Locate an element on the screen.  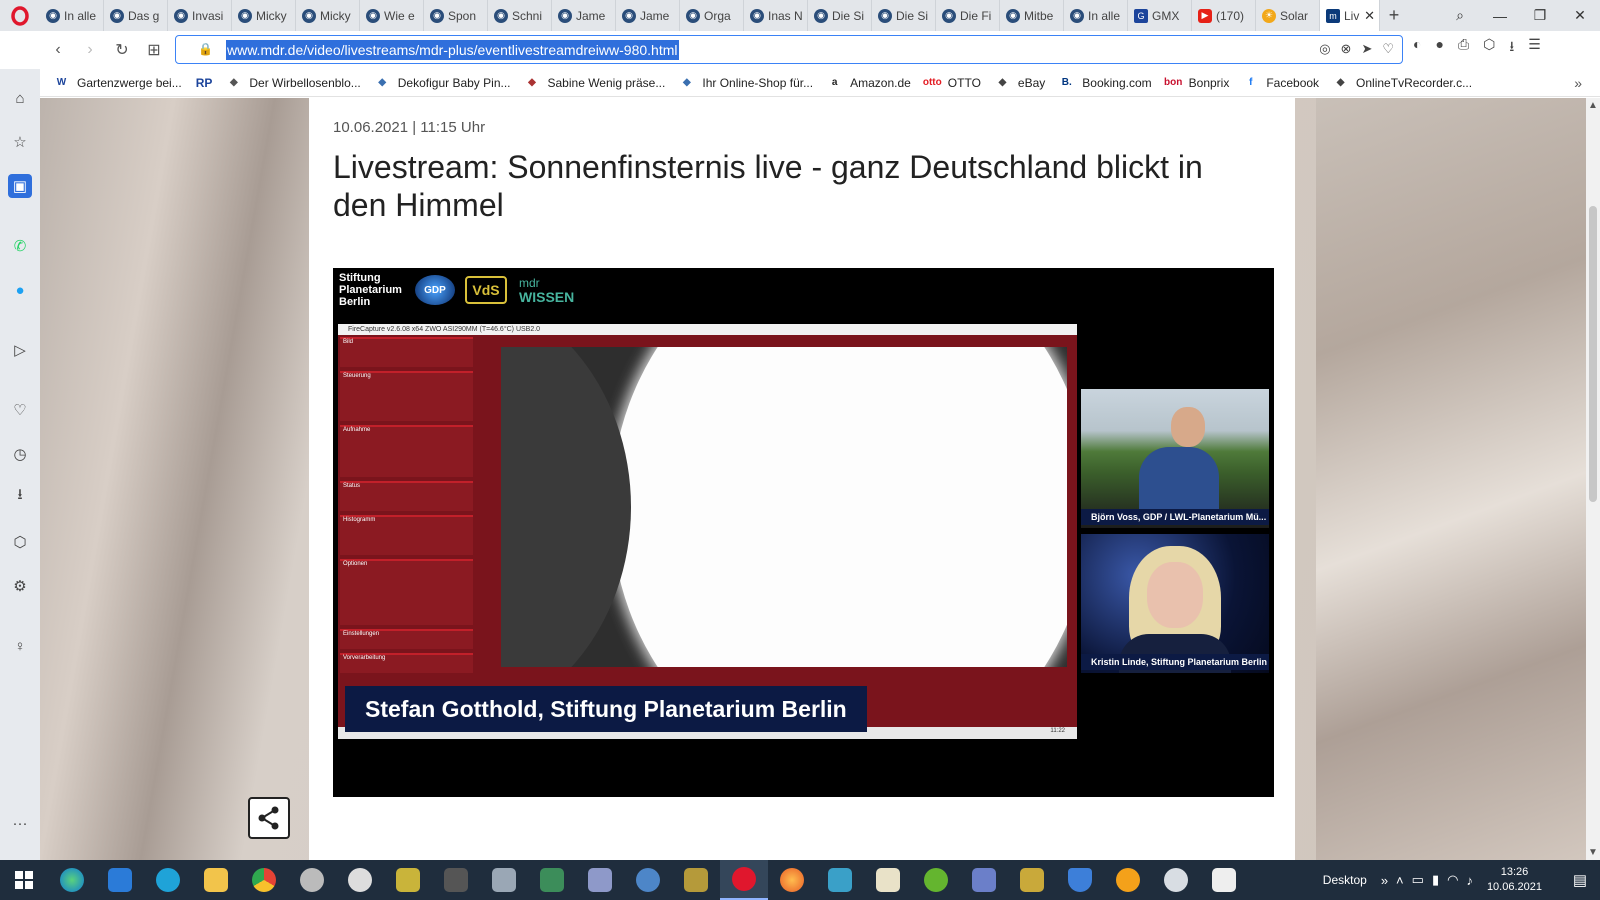
cube-icon: ⬡ is located at coordinates (1489, 48).